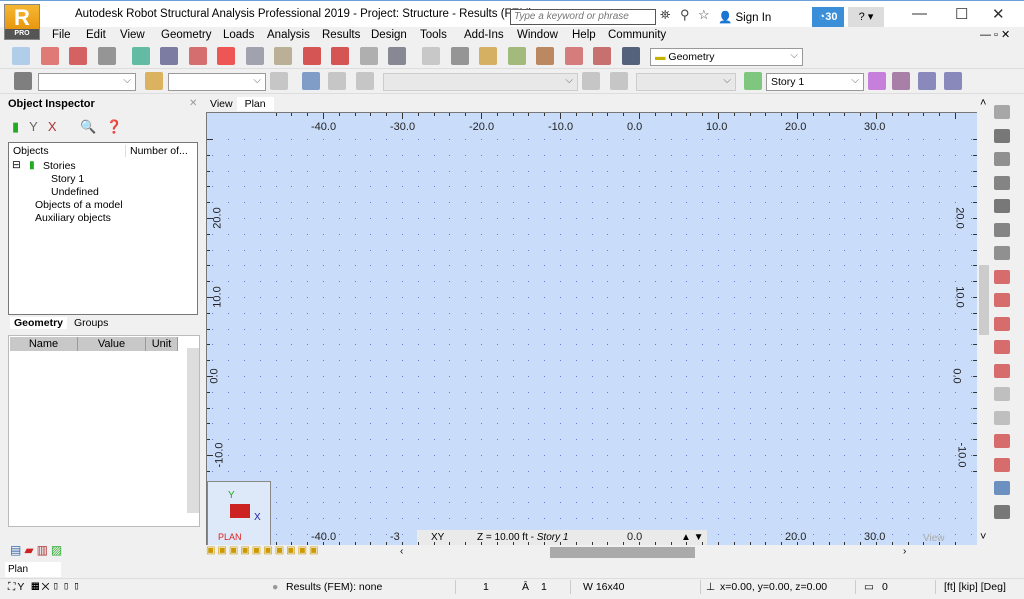  Describe the element at coordinates (637, 35) in the screenshot. I see `menu-community: Community` at that location.